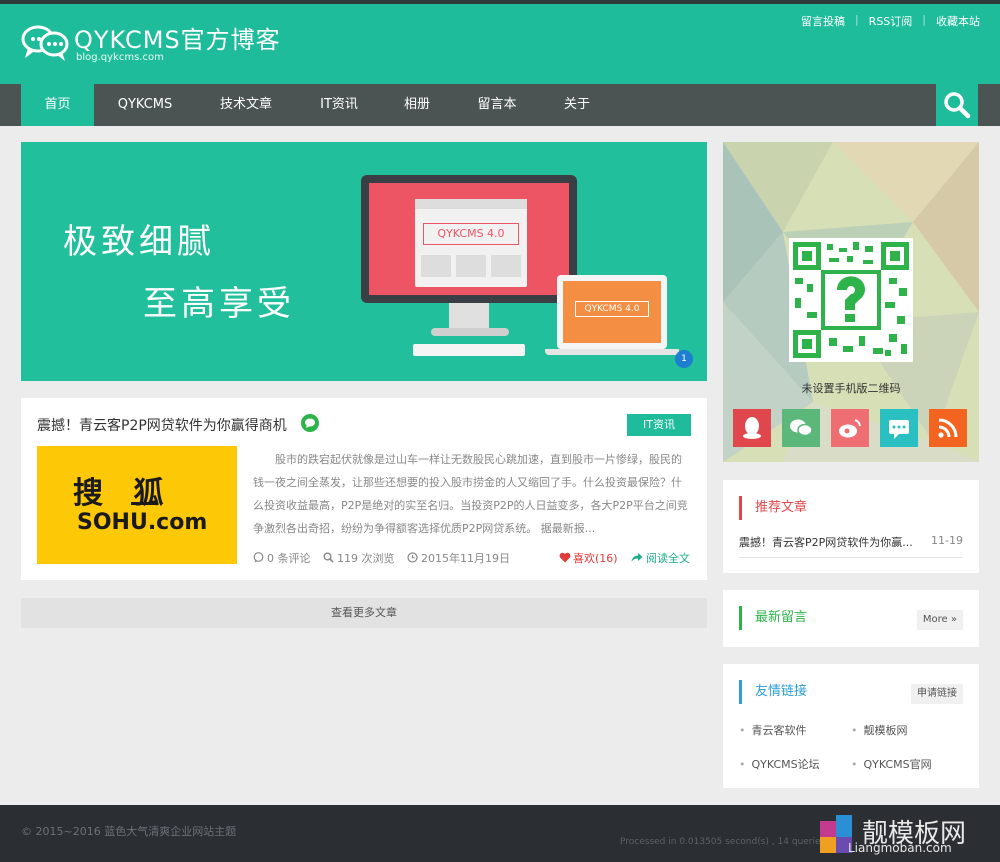 Image resolution: width=1000 pixels, height=862 pixels. What do you see at coordinates (417, 105) in the screenshot?
I see `nav-item-album: 相册` at bounding box center [417, 105].